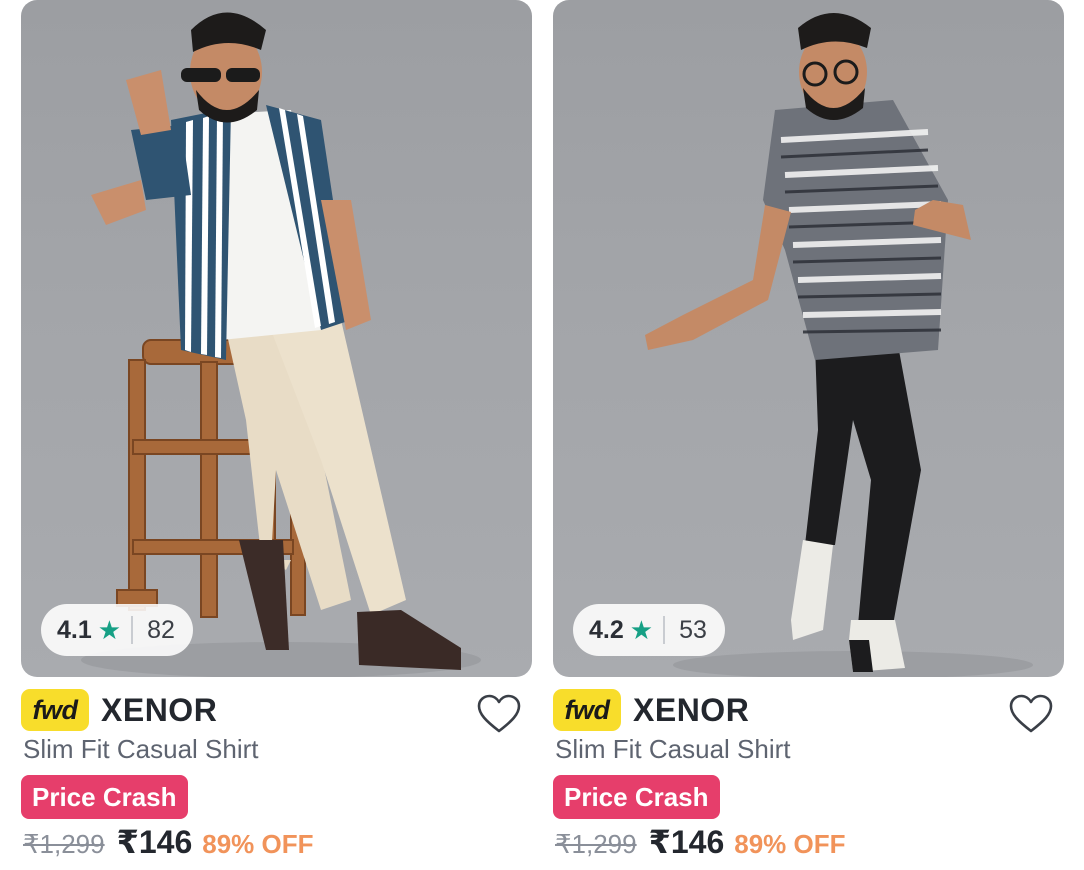 The width and height of the screenshot is (1084, 870). I want to click on rating-value: 4.2, so click(606, 629).